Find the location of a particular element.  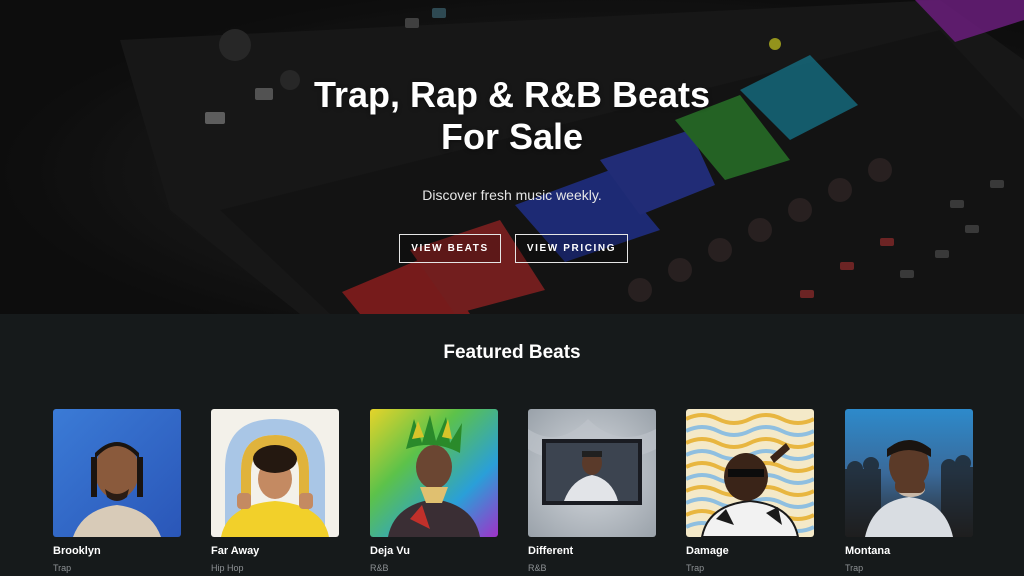

beat-card-different: Different R&B is located at coordinates (592, 491).